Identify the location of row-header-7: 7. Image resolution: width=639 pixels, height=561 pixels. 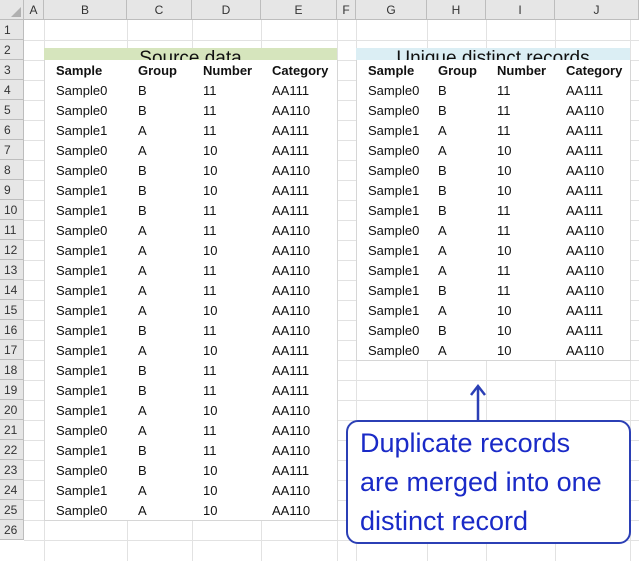
(12, 150).